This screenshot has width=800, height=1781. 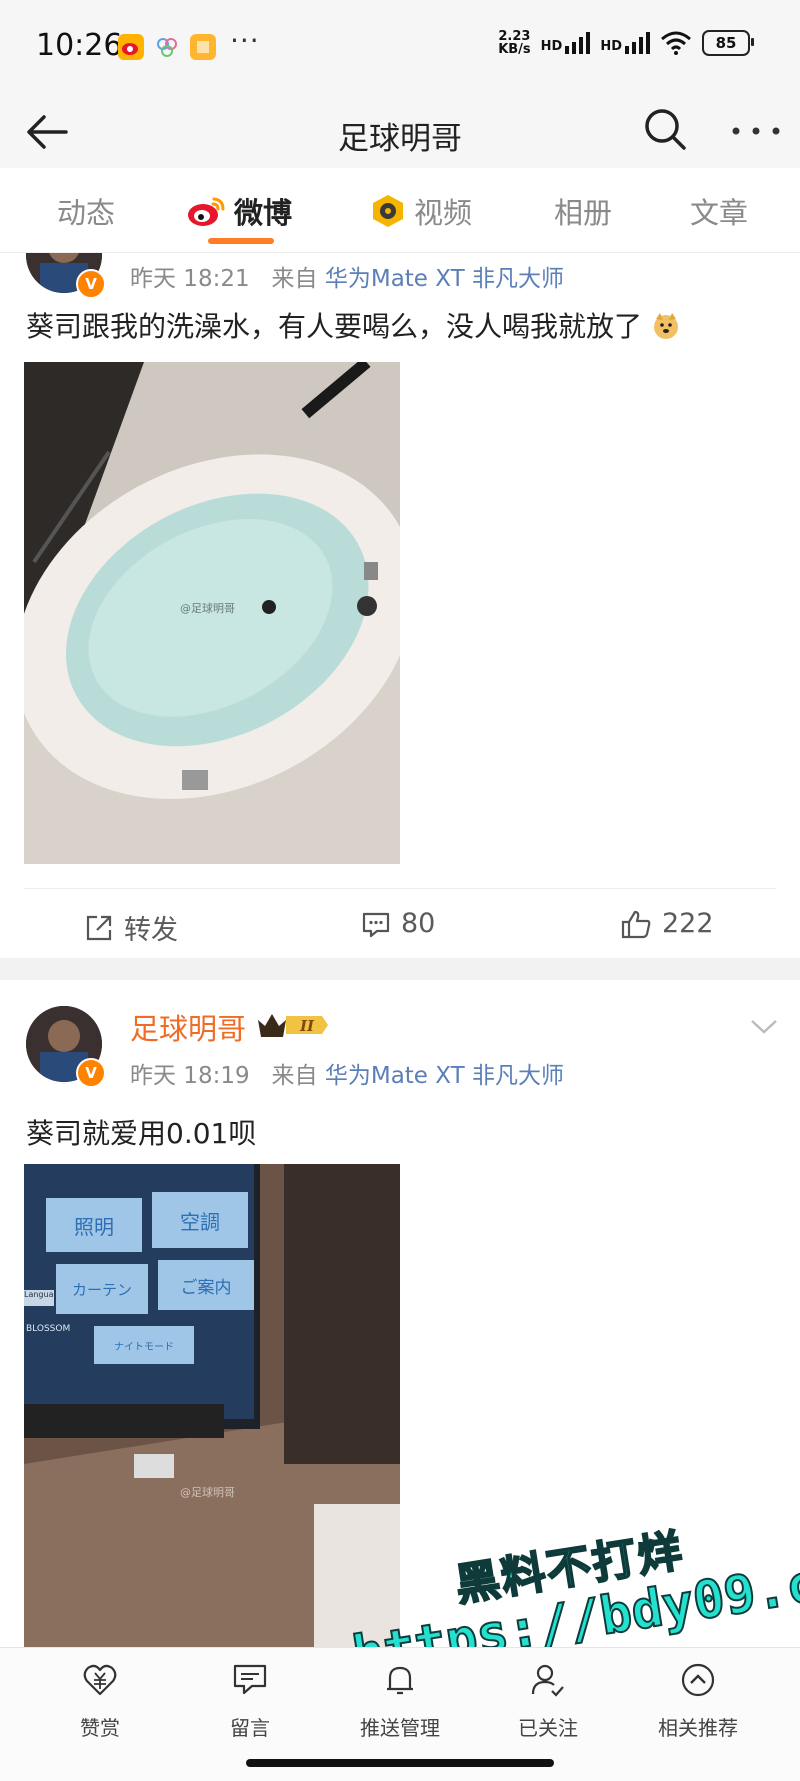 What do you see at coordinates (203, 47) in the screenshot?
I see `notes-app-icon` at bounding box center [203, 47].